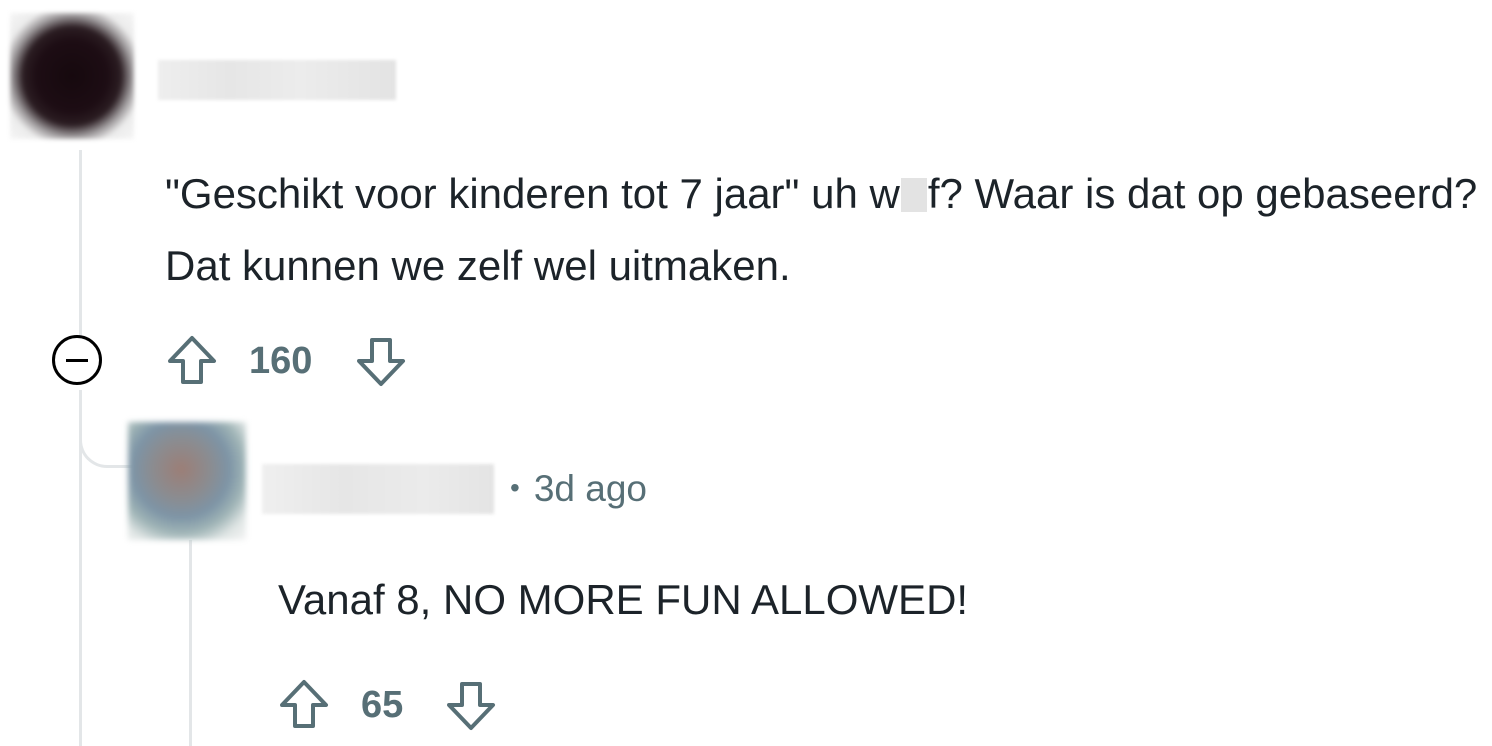 The image size is (1492, 746). Describe the element at coordinates (532, 193) in the screenshot. I see `comment-text-part-1: "Geschikt voor kinderen tot 7 jaar" uh w` at that location.